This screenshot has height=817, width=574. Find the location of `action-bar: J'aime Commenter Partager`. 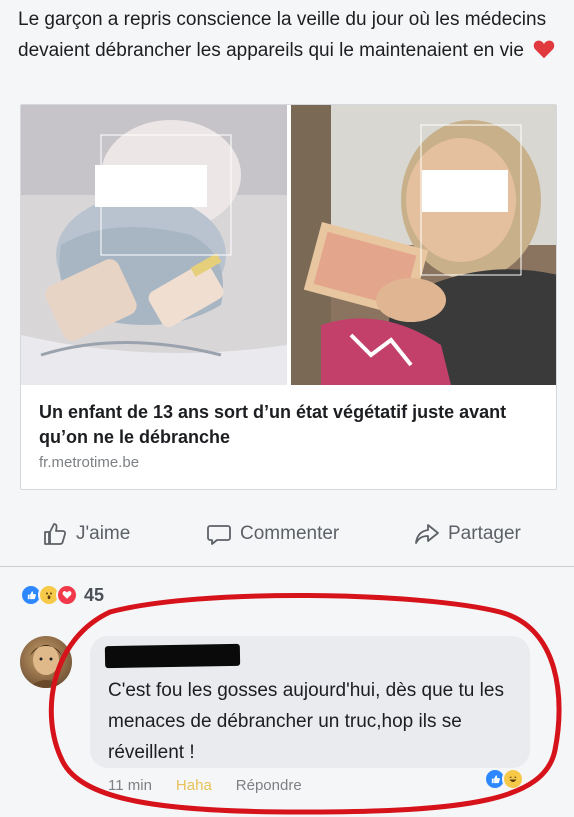

action-bar: J'aime Commenter Partager is located at coordinates (287, 536).